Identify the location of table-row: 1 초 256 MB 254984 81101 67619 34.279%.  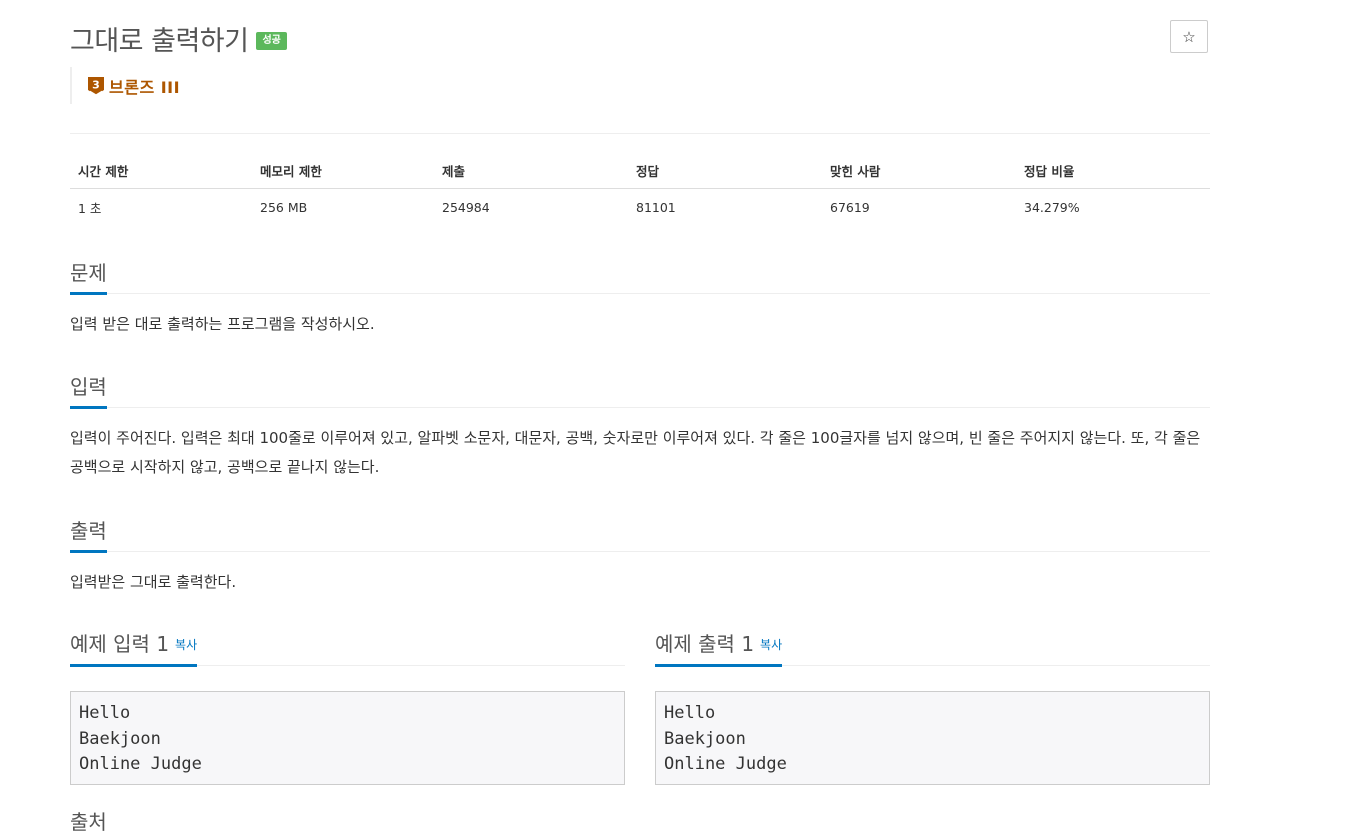
(640, 207).